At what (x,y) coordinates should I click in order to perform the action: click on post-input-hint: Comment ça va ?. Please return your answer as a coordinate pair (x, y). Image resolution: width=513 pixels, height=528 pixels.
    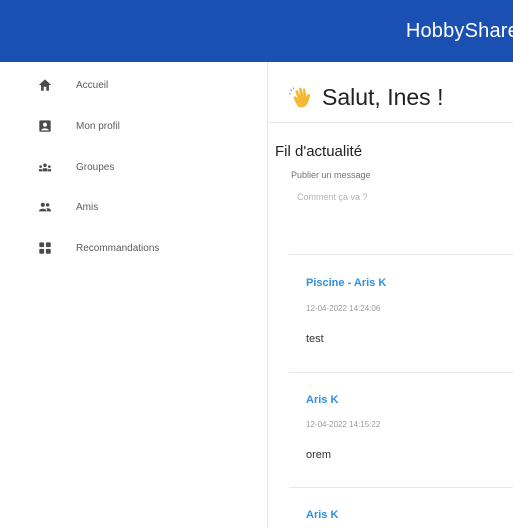
    Looking at the image, I should click on (332, 197).